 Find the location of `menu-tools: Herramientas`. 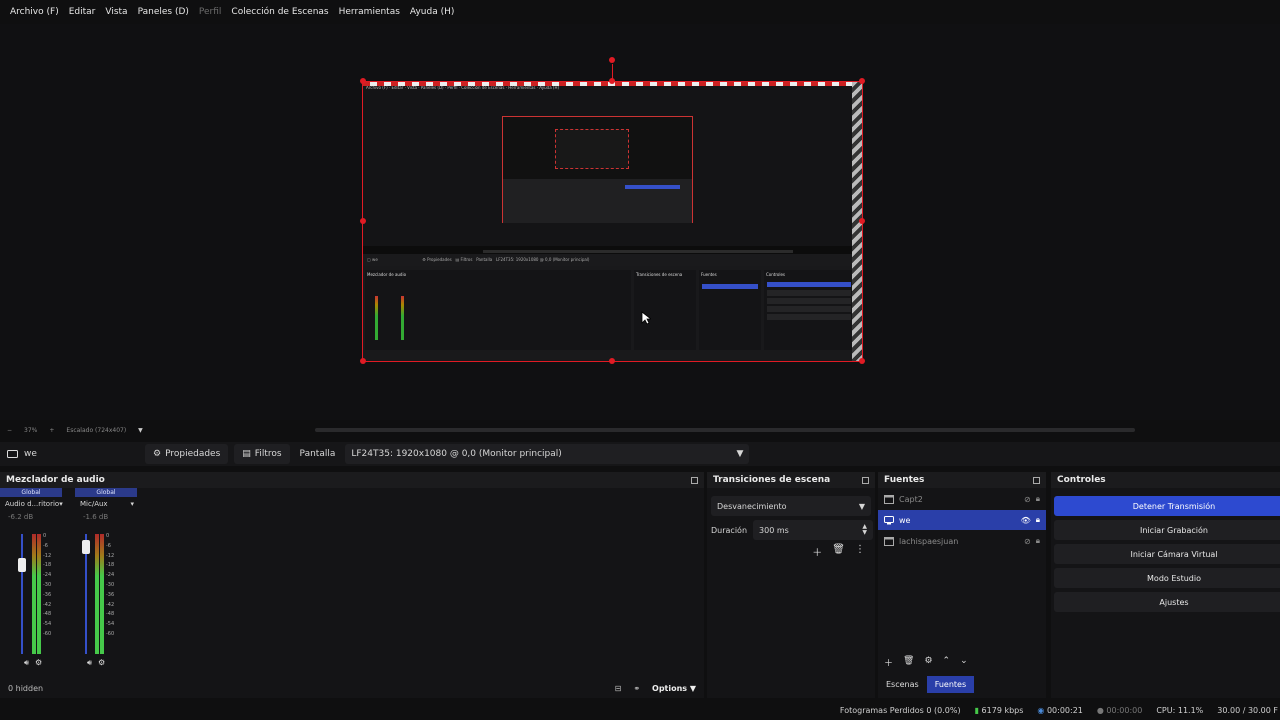

menu-tools: Herramientas is located at coordinates (369, 12).